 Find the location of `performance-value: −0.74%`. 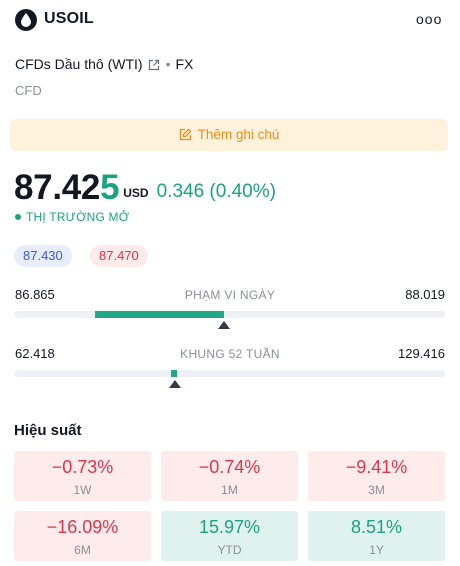

performance-value: −0.74% is located at coordinates (229, 467).